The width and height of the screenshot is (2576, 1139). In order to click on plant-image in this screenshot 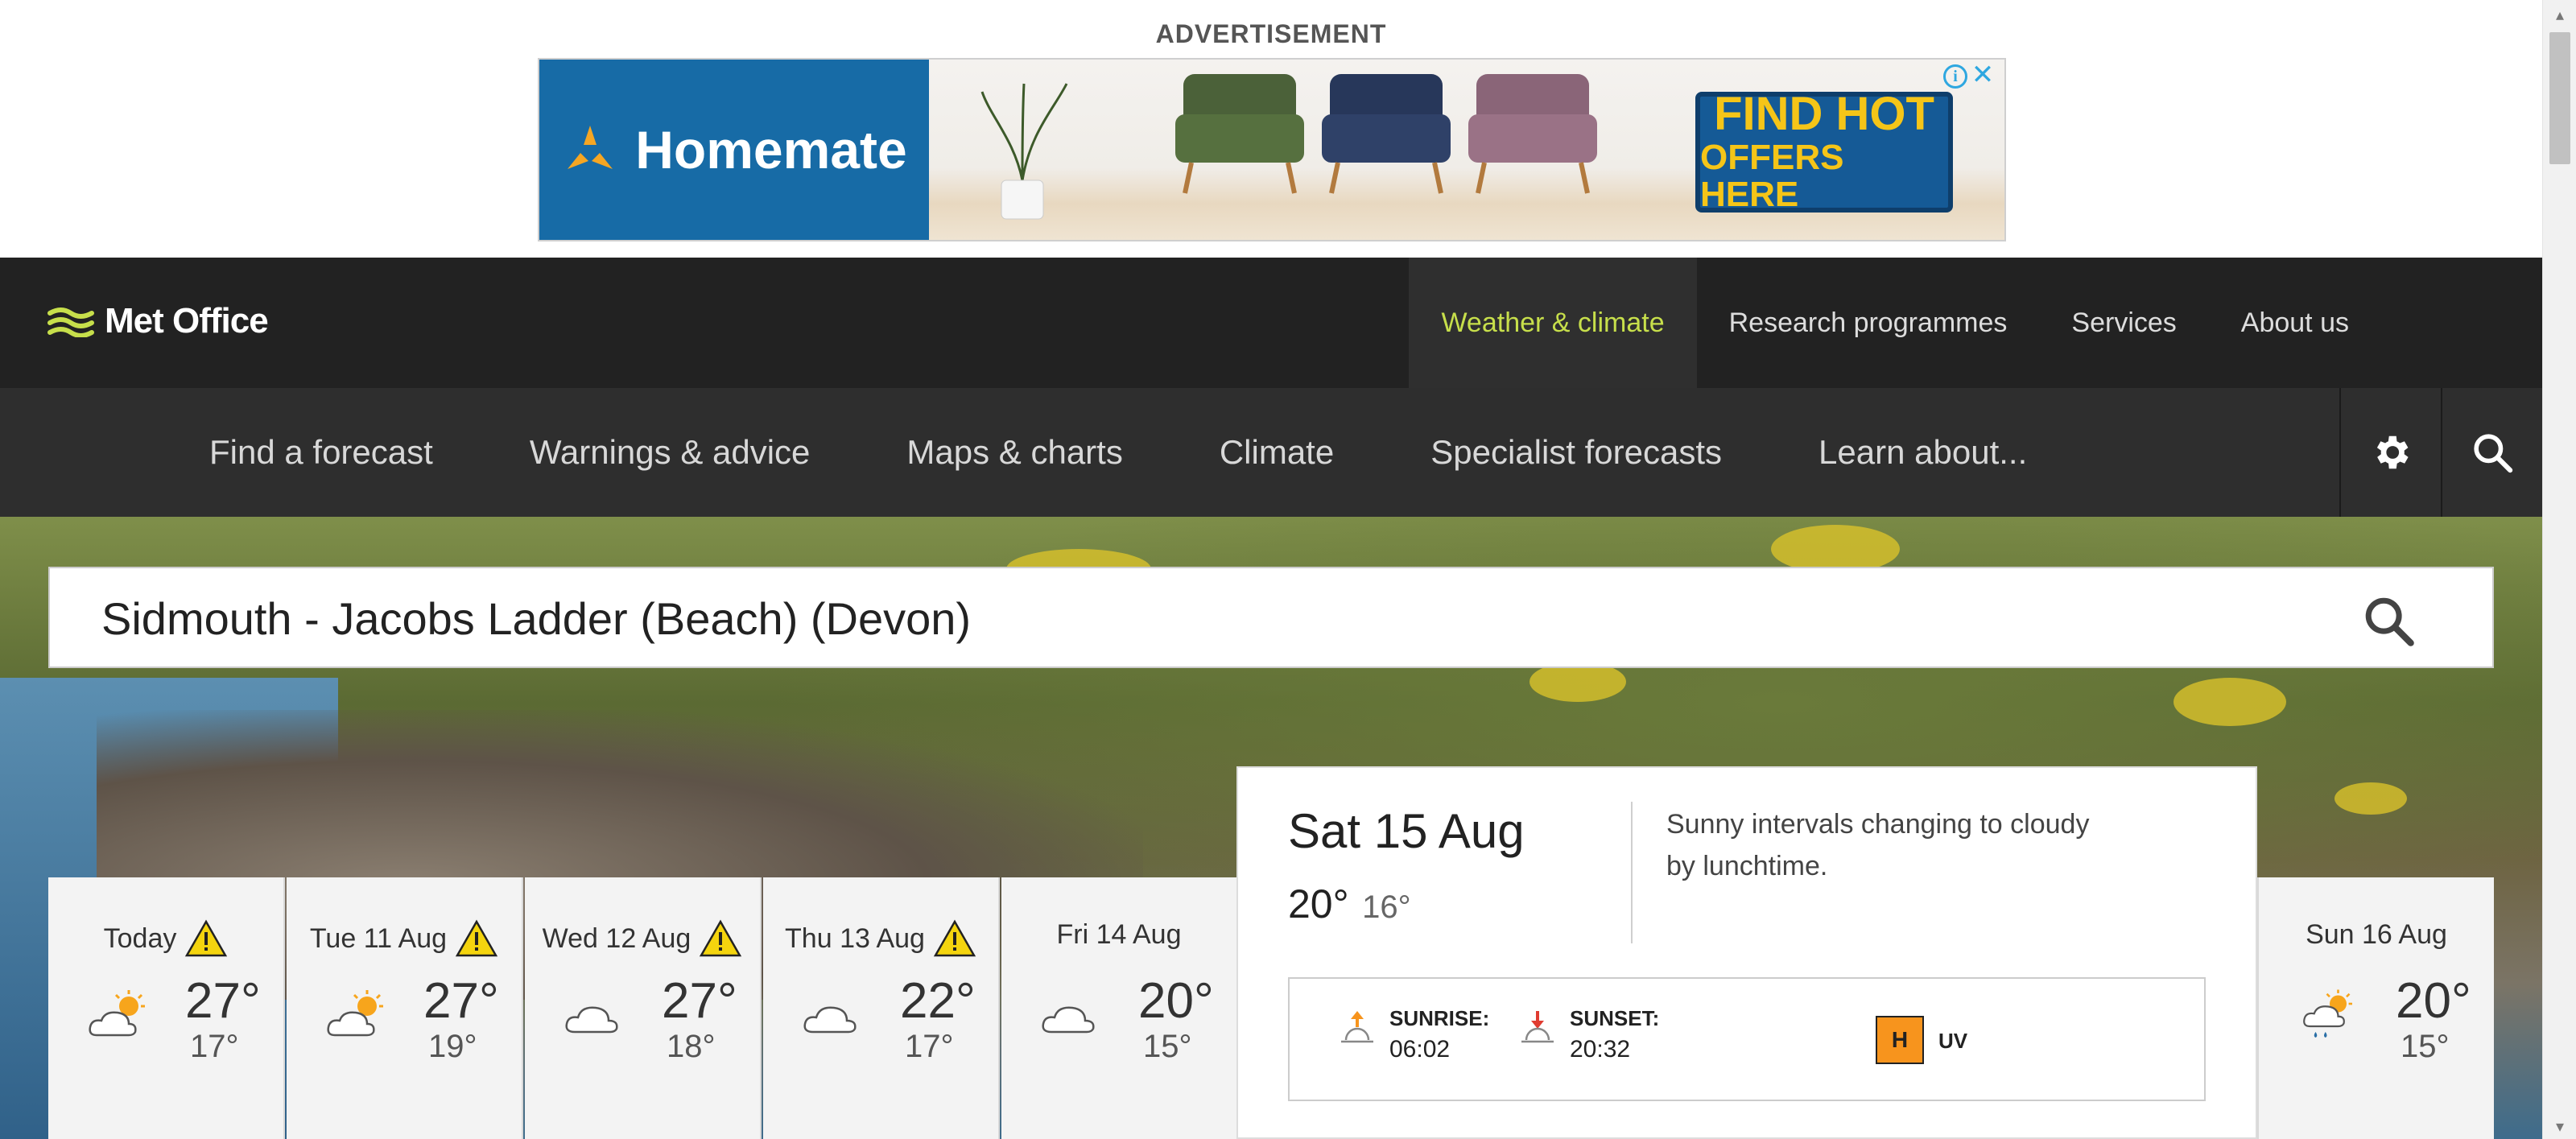, I will do `click(1024, 151)`.